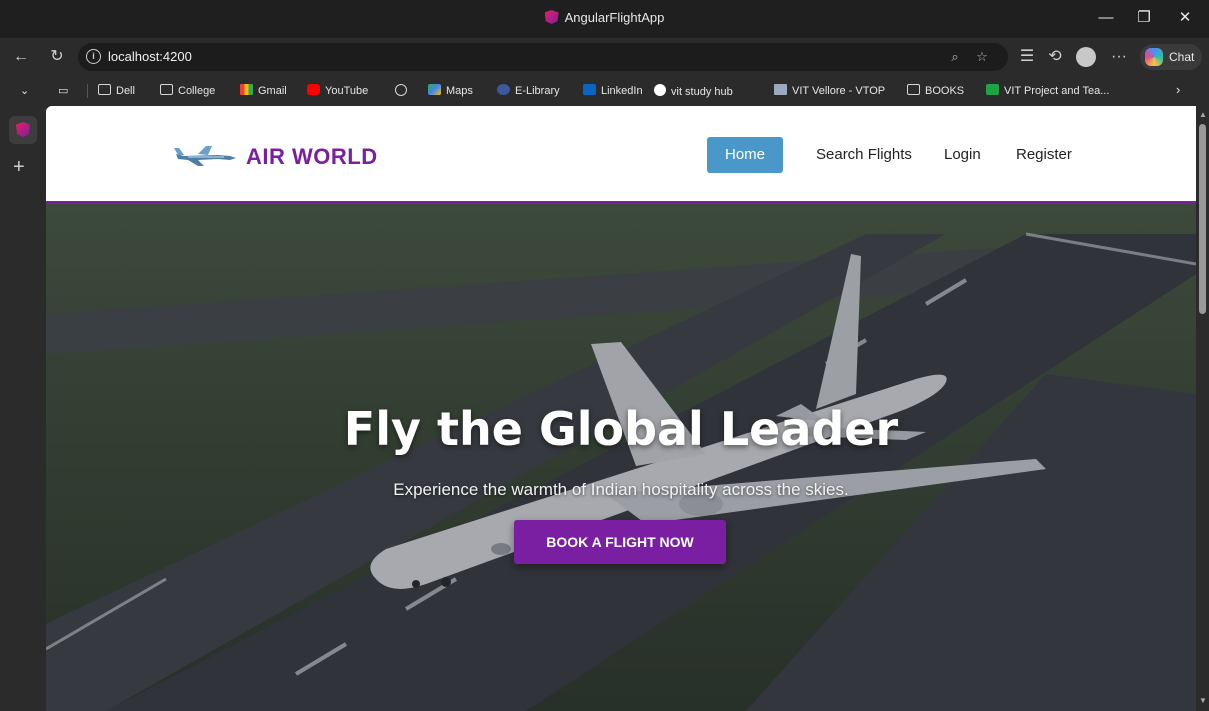 The width and height of the screenshot is (1209, 711). Describe the element at coordinates (57, 57) in the screenshot. I see `reload-icon: ↻` at that location.